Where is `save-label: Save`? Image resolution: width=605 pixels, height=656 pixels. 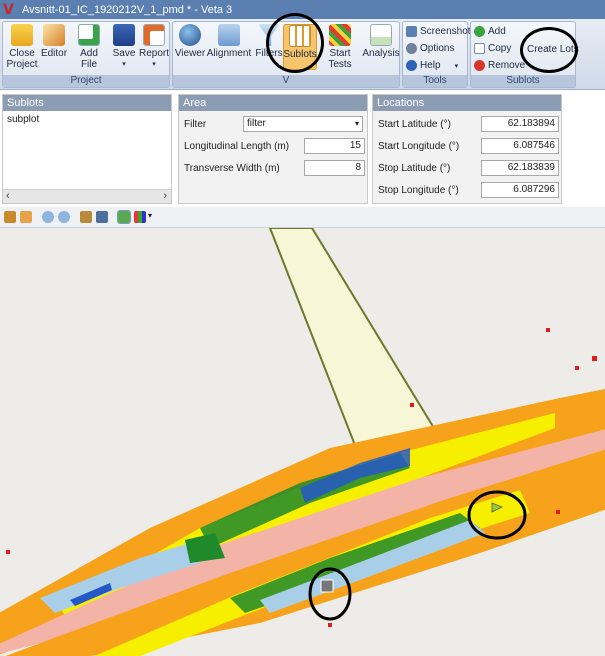
save-label: Save is located at coordinates (124, 53).